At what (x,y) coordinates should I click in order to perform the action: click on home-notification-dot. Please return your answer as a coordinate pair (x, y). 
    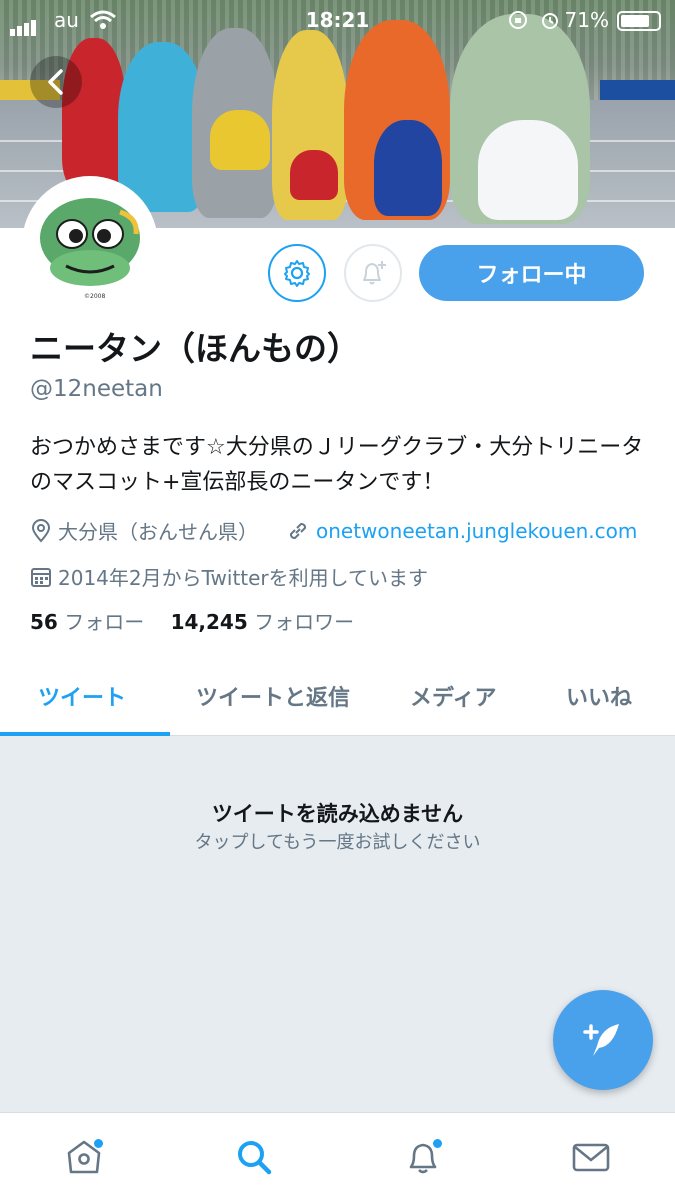
    Looking at the image, I should click on (98, 1143).